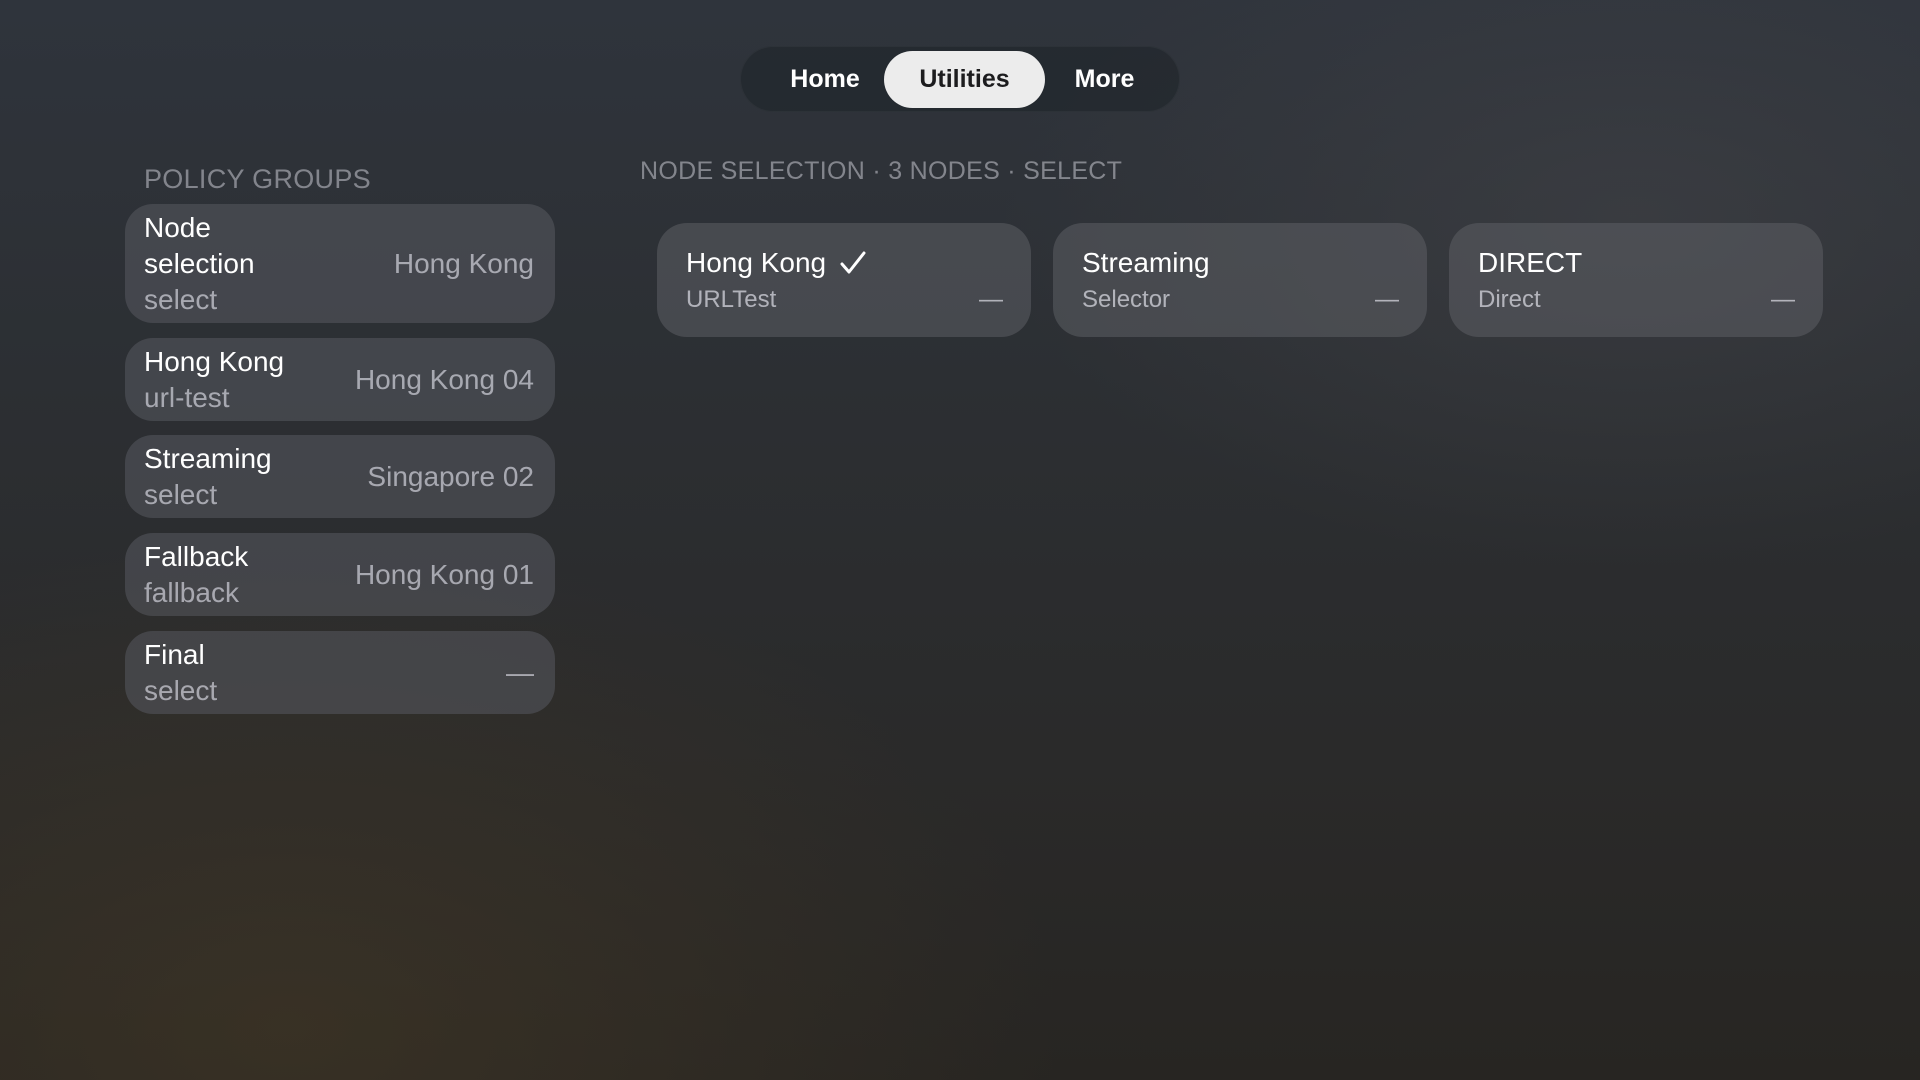 Image resolution: width=1920 pixels, height=1080 pixels. I want to click on policy-group-type: fallback, so click(191, 592).